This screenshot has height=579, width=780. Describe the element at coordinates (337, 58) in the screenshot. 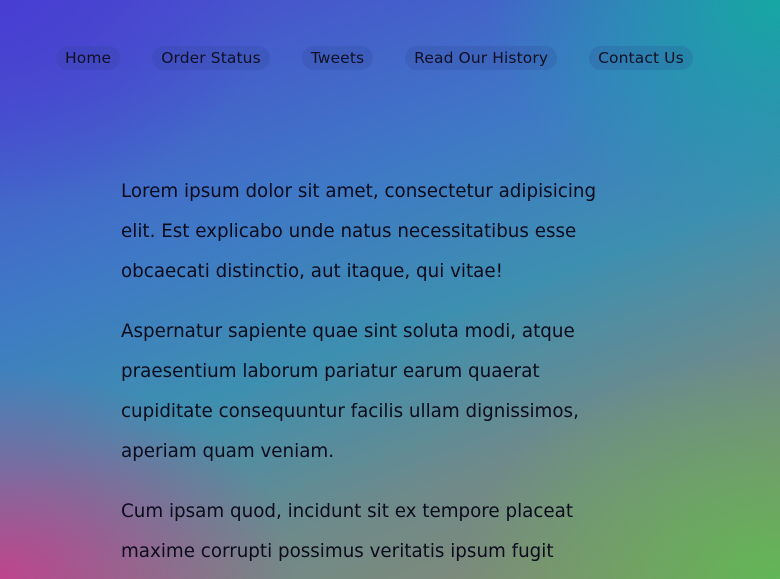

I see `nav-tweets: Tweets` at that location.